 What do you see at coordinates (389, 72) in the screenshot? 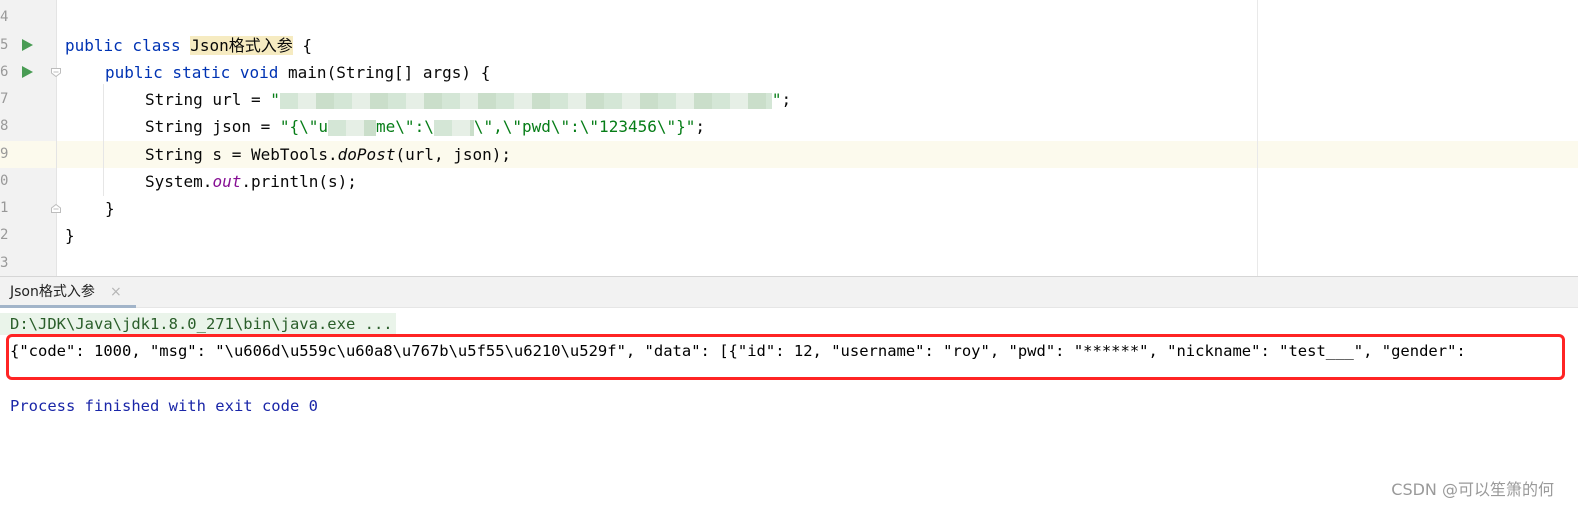
I see `code-text: main(String[] args) {` at bounding box center [389, 72].